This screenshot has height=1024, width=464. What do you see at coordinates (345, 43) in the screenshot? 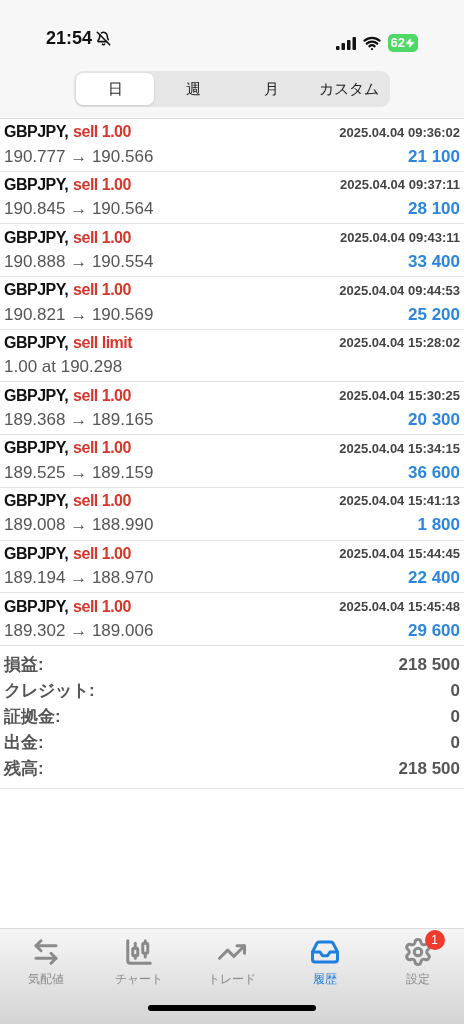
I see `signal-icon` at bounding box center [345, 43].